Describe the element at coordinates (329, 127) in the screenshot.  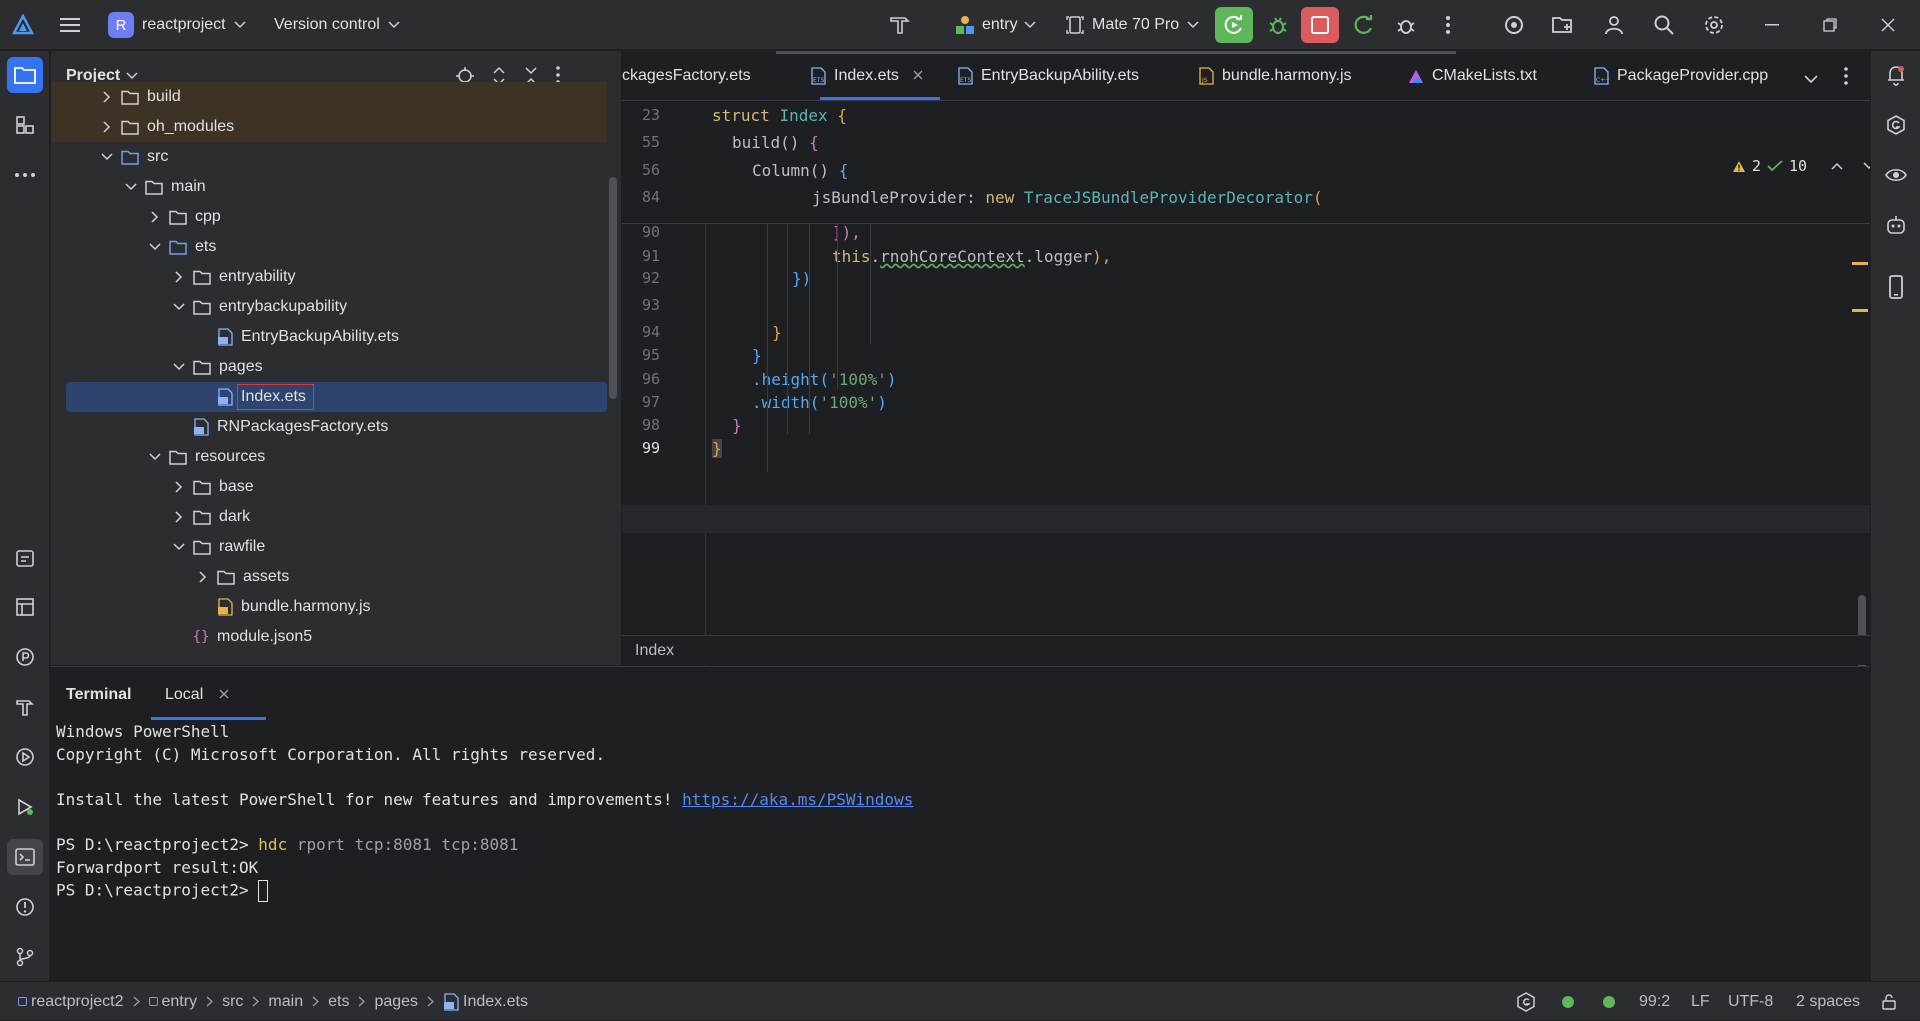
I see `tree-folder-row: oh_modules` at that location.